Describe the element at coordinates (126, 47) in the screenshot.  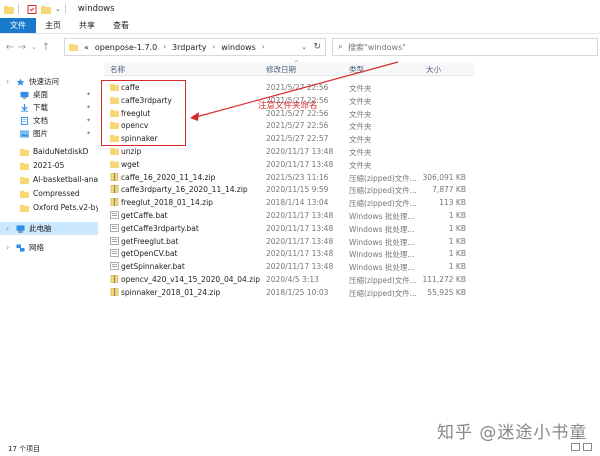
I see `breadcrumb-openpose: openpose-1.7.0` at that location.